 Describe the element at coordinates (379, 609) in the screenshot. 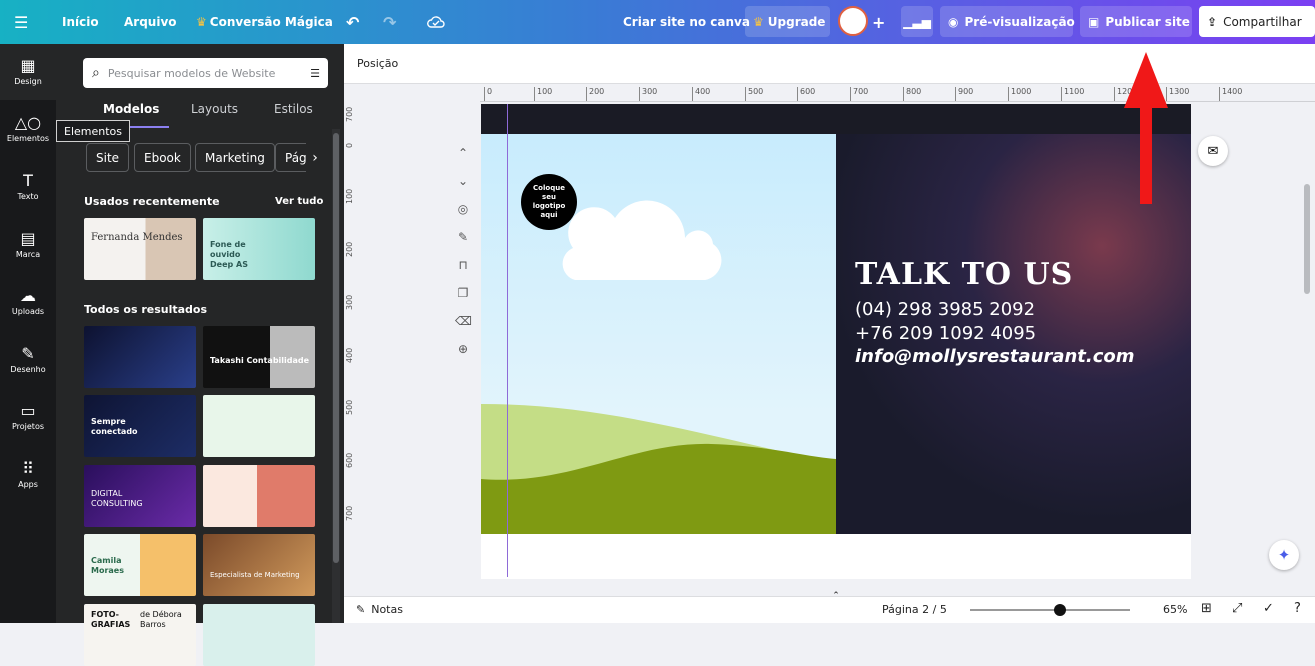

I see `notes-button: ✎ Notas` at that location.